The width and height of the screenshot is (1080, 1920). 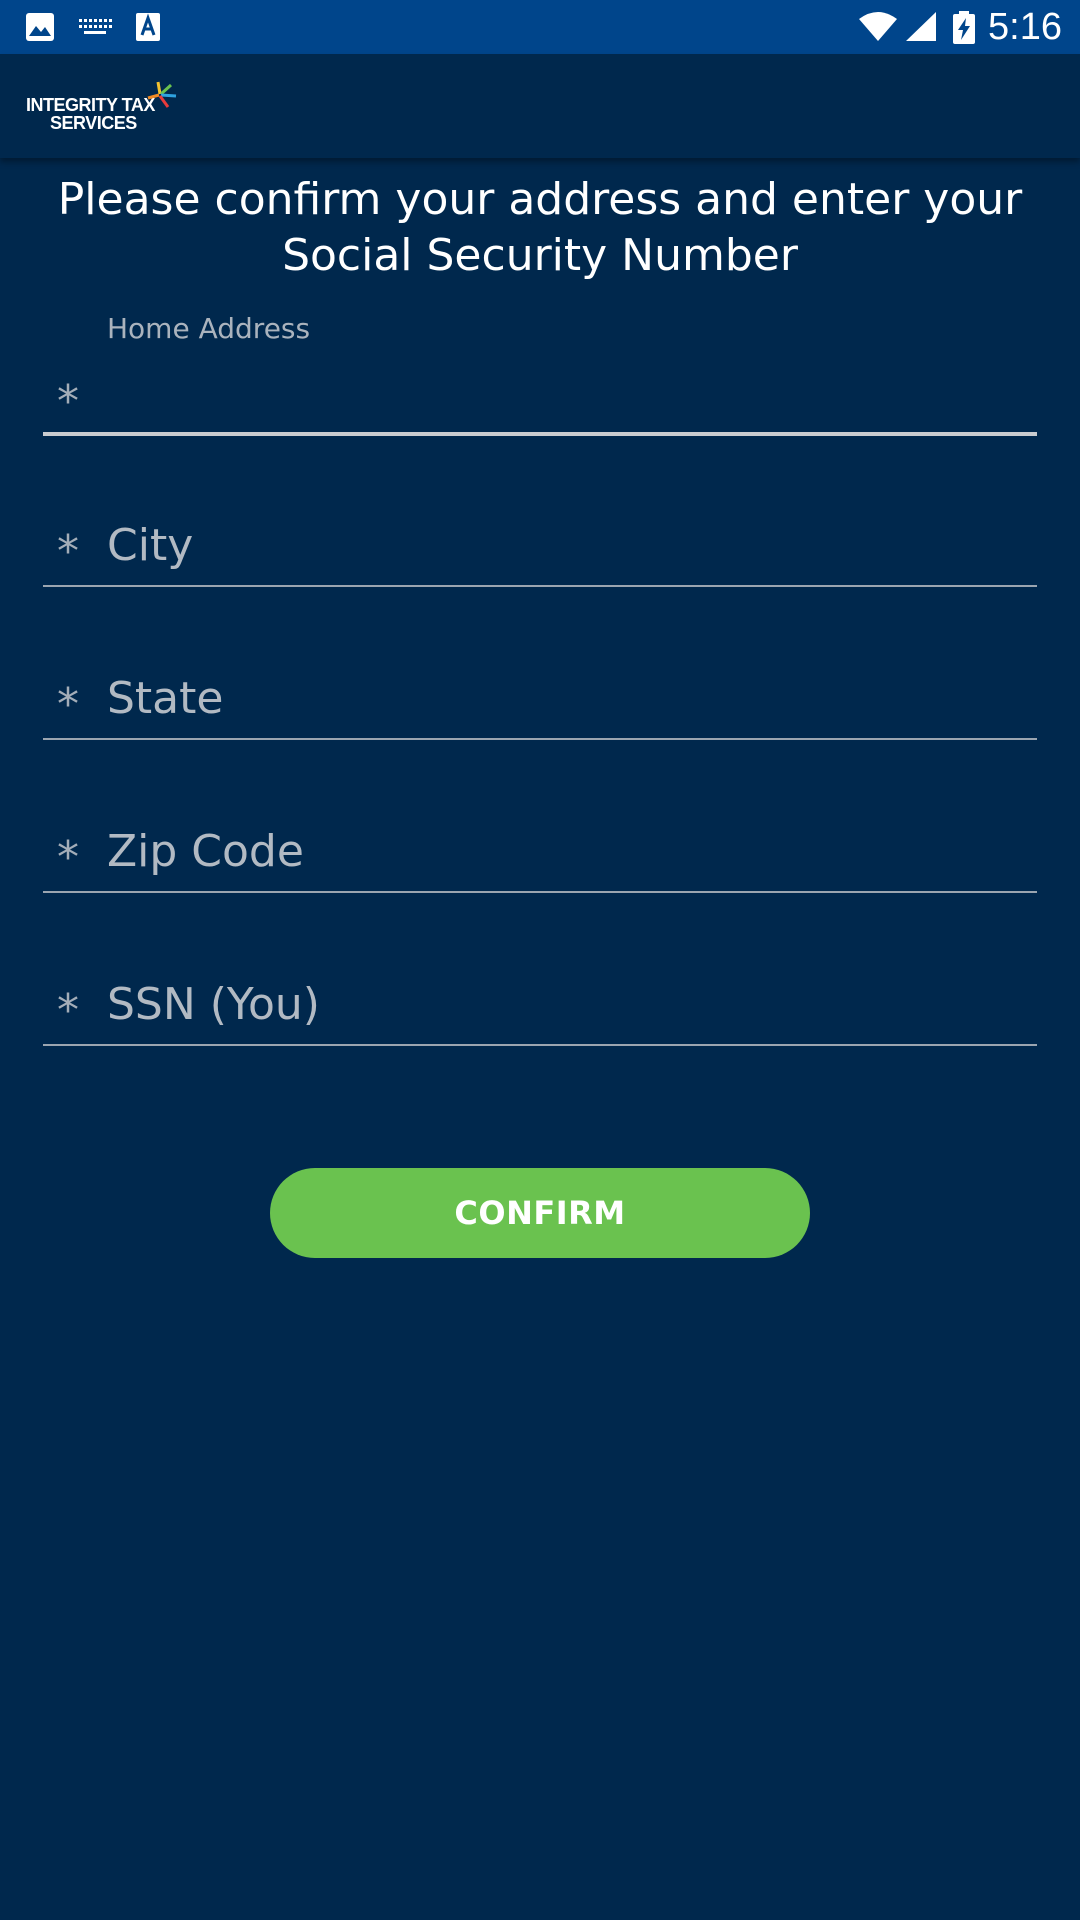 I want to click on state-underline, so click(x=540, y=739).